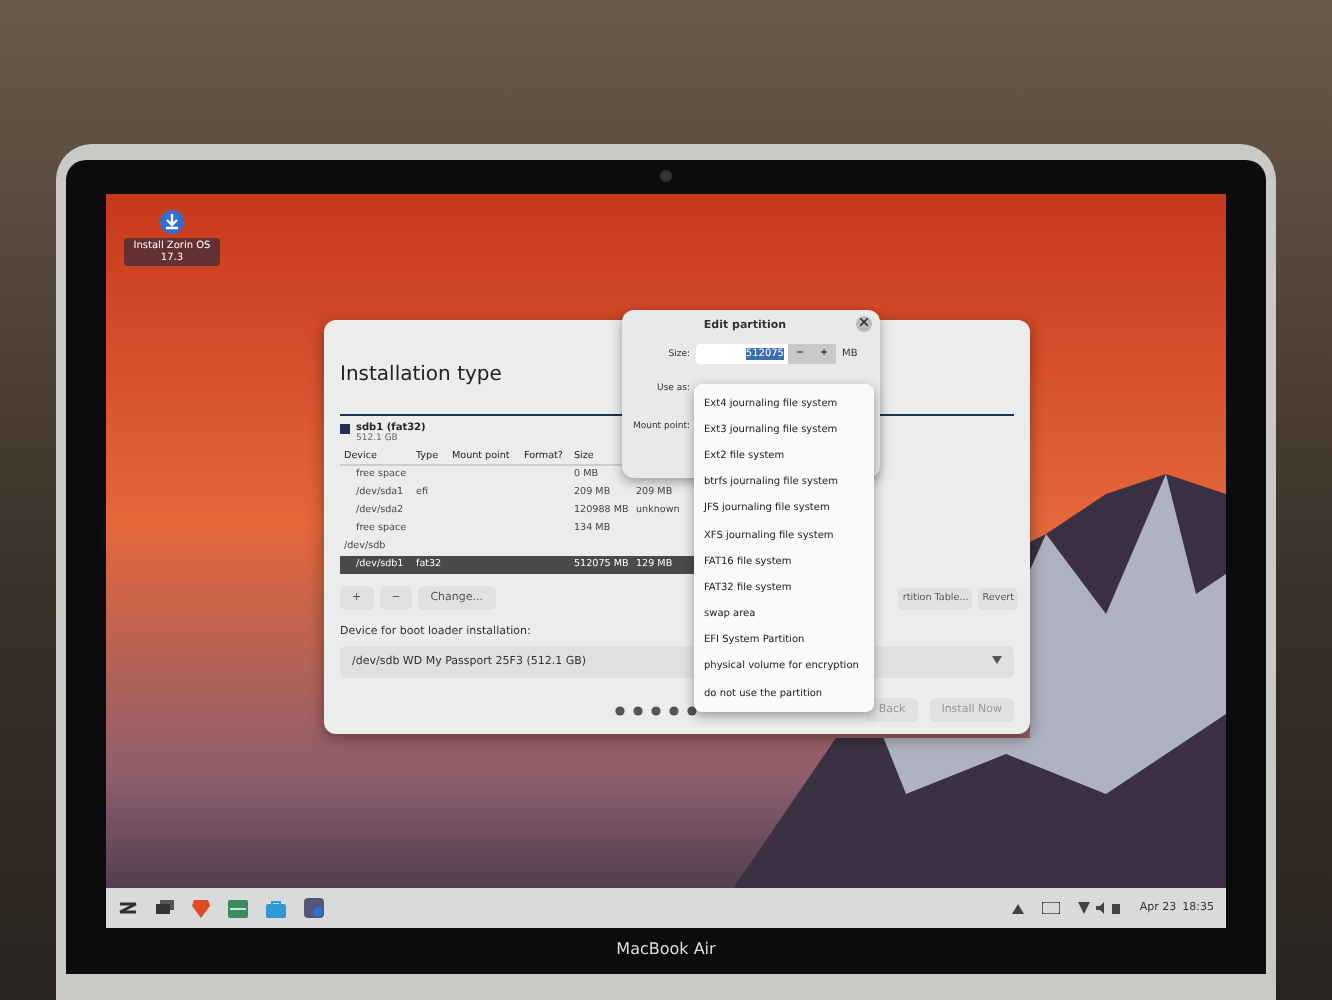 This screenshot has height=1000, width=1332. What do you see at coordinates (1017, 908) in the screenshot?
I see `caret-up-icon` at bounding box center [1017, 908].